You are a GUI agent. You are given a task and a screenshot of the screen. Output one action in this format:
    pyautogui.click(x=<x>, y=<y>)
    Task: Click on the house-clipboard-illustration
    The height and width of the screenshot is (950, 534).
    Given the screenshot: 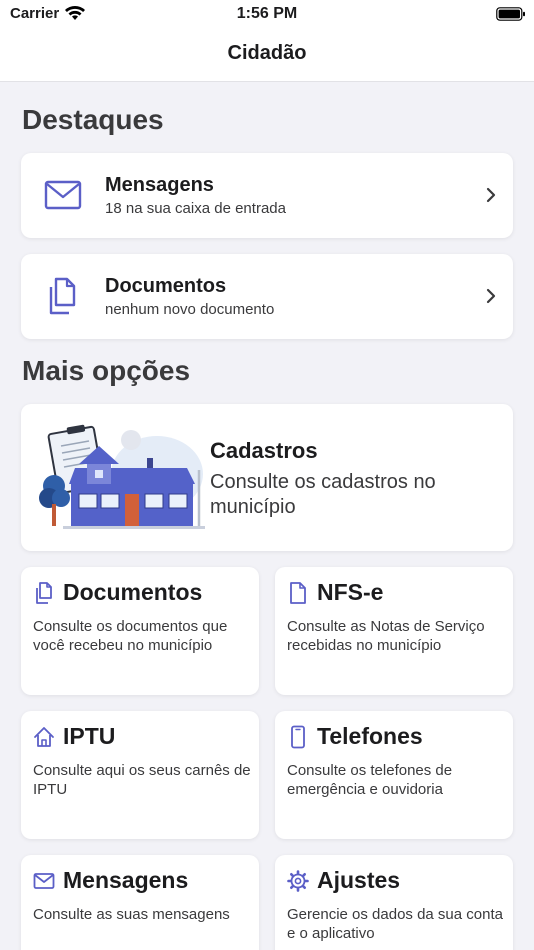 What is the action you would take?
    pyautogui.click(x=122, y=476)
    